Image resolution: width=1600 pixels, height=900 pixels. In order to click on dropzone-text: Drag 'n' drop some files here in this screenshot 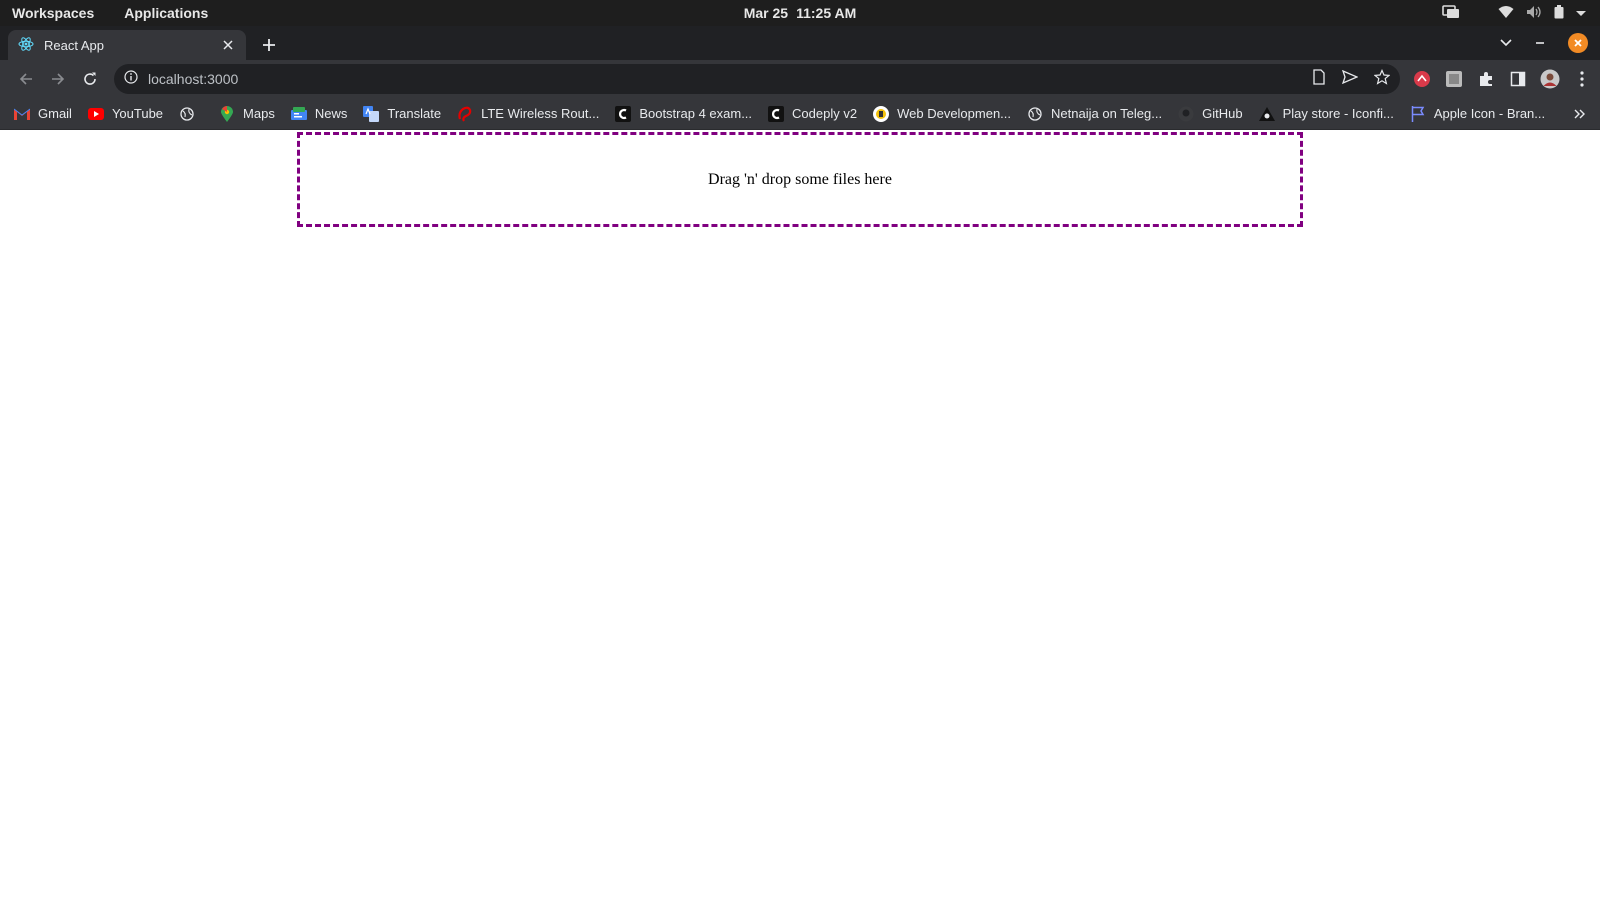, I will do `click(800, 179)`.